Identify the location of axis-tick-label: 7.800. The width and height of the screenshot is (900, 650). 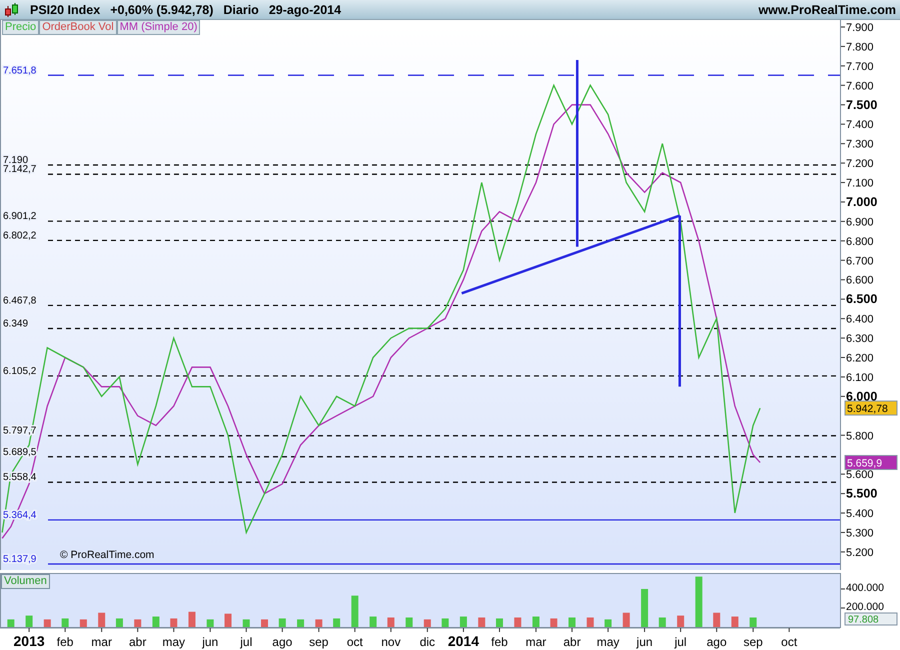
(860, 47).